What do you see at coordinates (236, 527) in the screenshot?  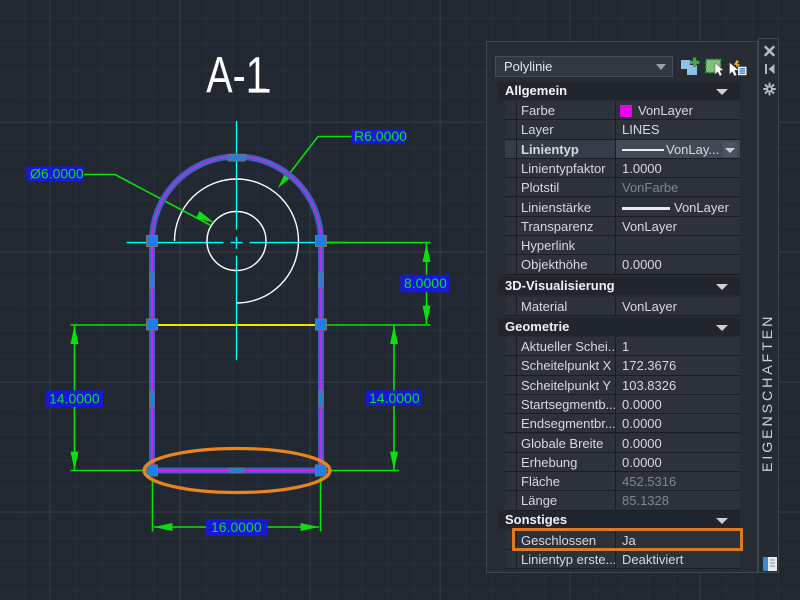 I see `svg-text: 16.0000` at bounding box center [236, 527].